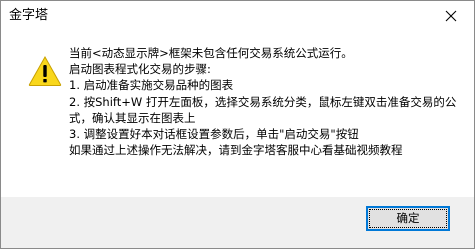  Describe the element at coordinates (211, 53) in the screenshot. I see `message-line-1: 当前<动态显示牌>框架未包含任何交易系统公式运行。` at that location.